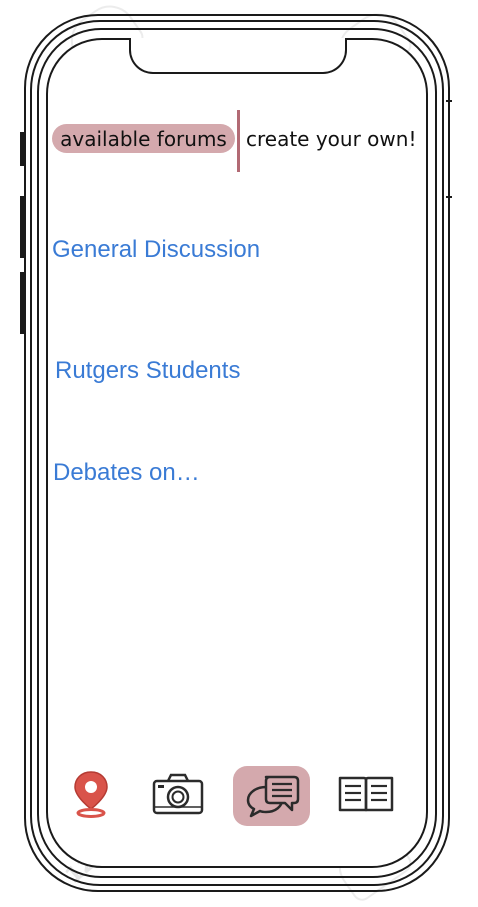  I want to click on phone-notch, so click(238, 56).